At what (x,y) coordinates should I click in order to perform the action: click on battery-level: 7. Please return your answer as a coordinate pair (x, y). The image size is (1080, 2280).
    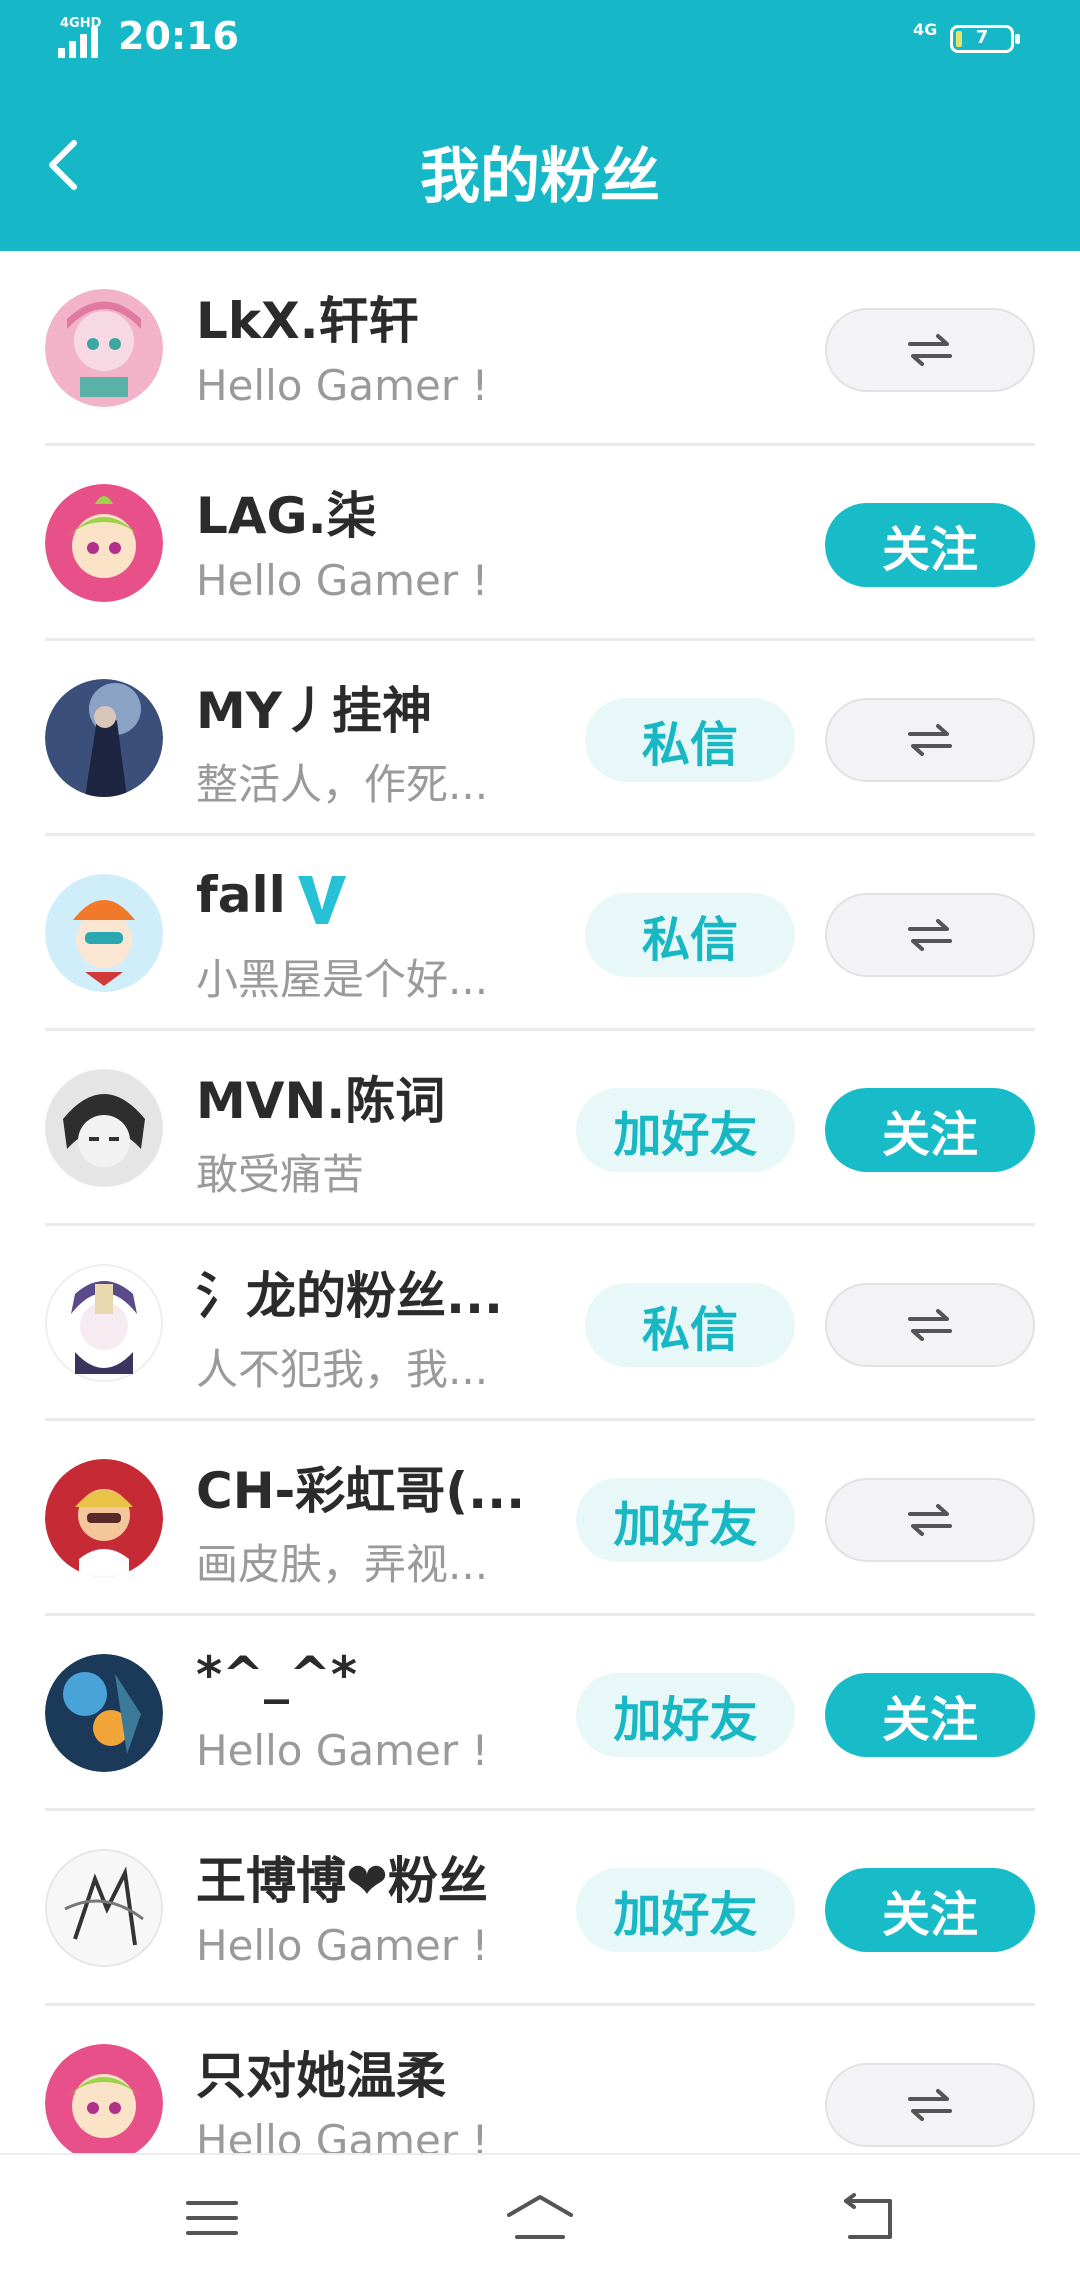
    Looking at the image, I should click on (982, 37).